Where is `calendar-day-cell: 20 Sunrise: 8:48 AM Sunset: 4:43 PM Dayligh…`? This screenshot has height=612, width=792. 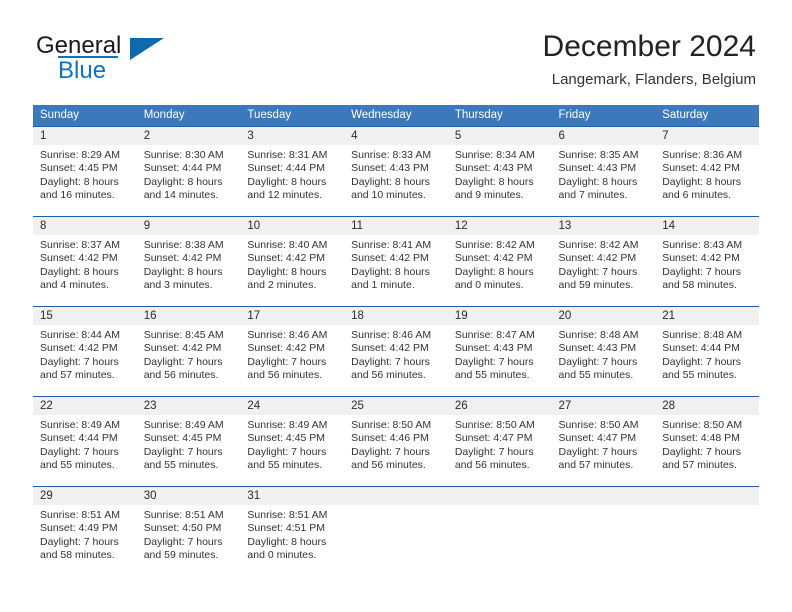 calendar-day-cell: 20 Sunrise: 8:48 AM Sunset: 4:43 PM Dayligh… is located at coordinates (603, 351).